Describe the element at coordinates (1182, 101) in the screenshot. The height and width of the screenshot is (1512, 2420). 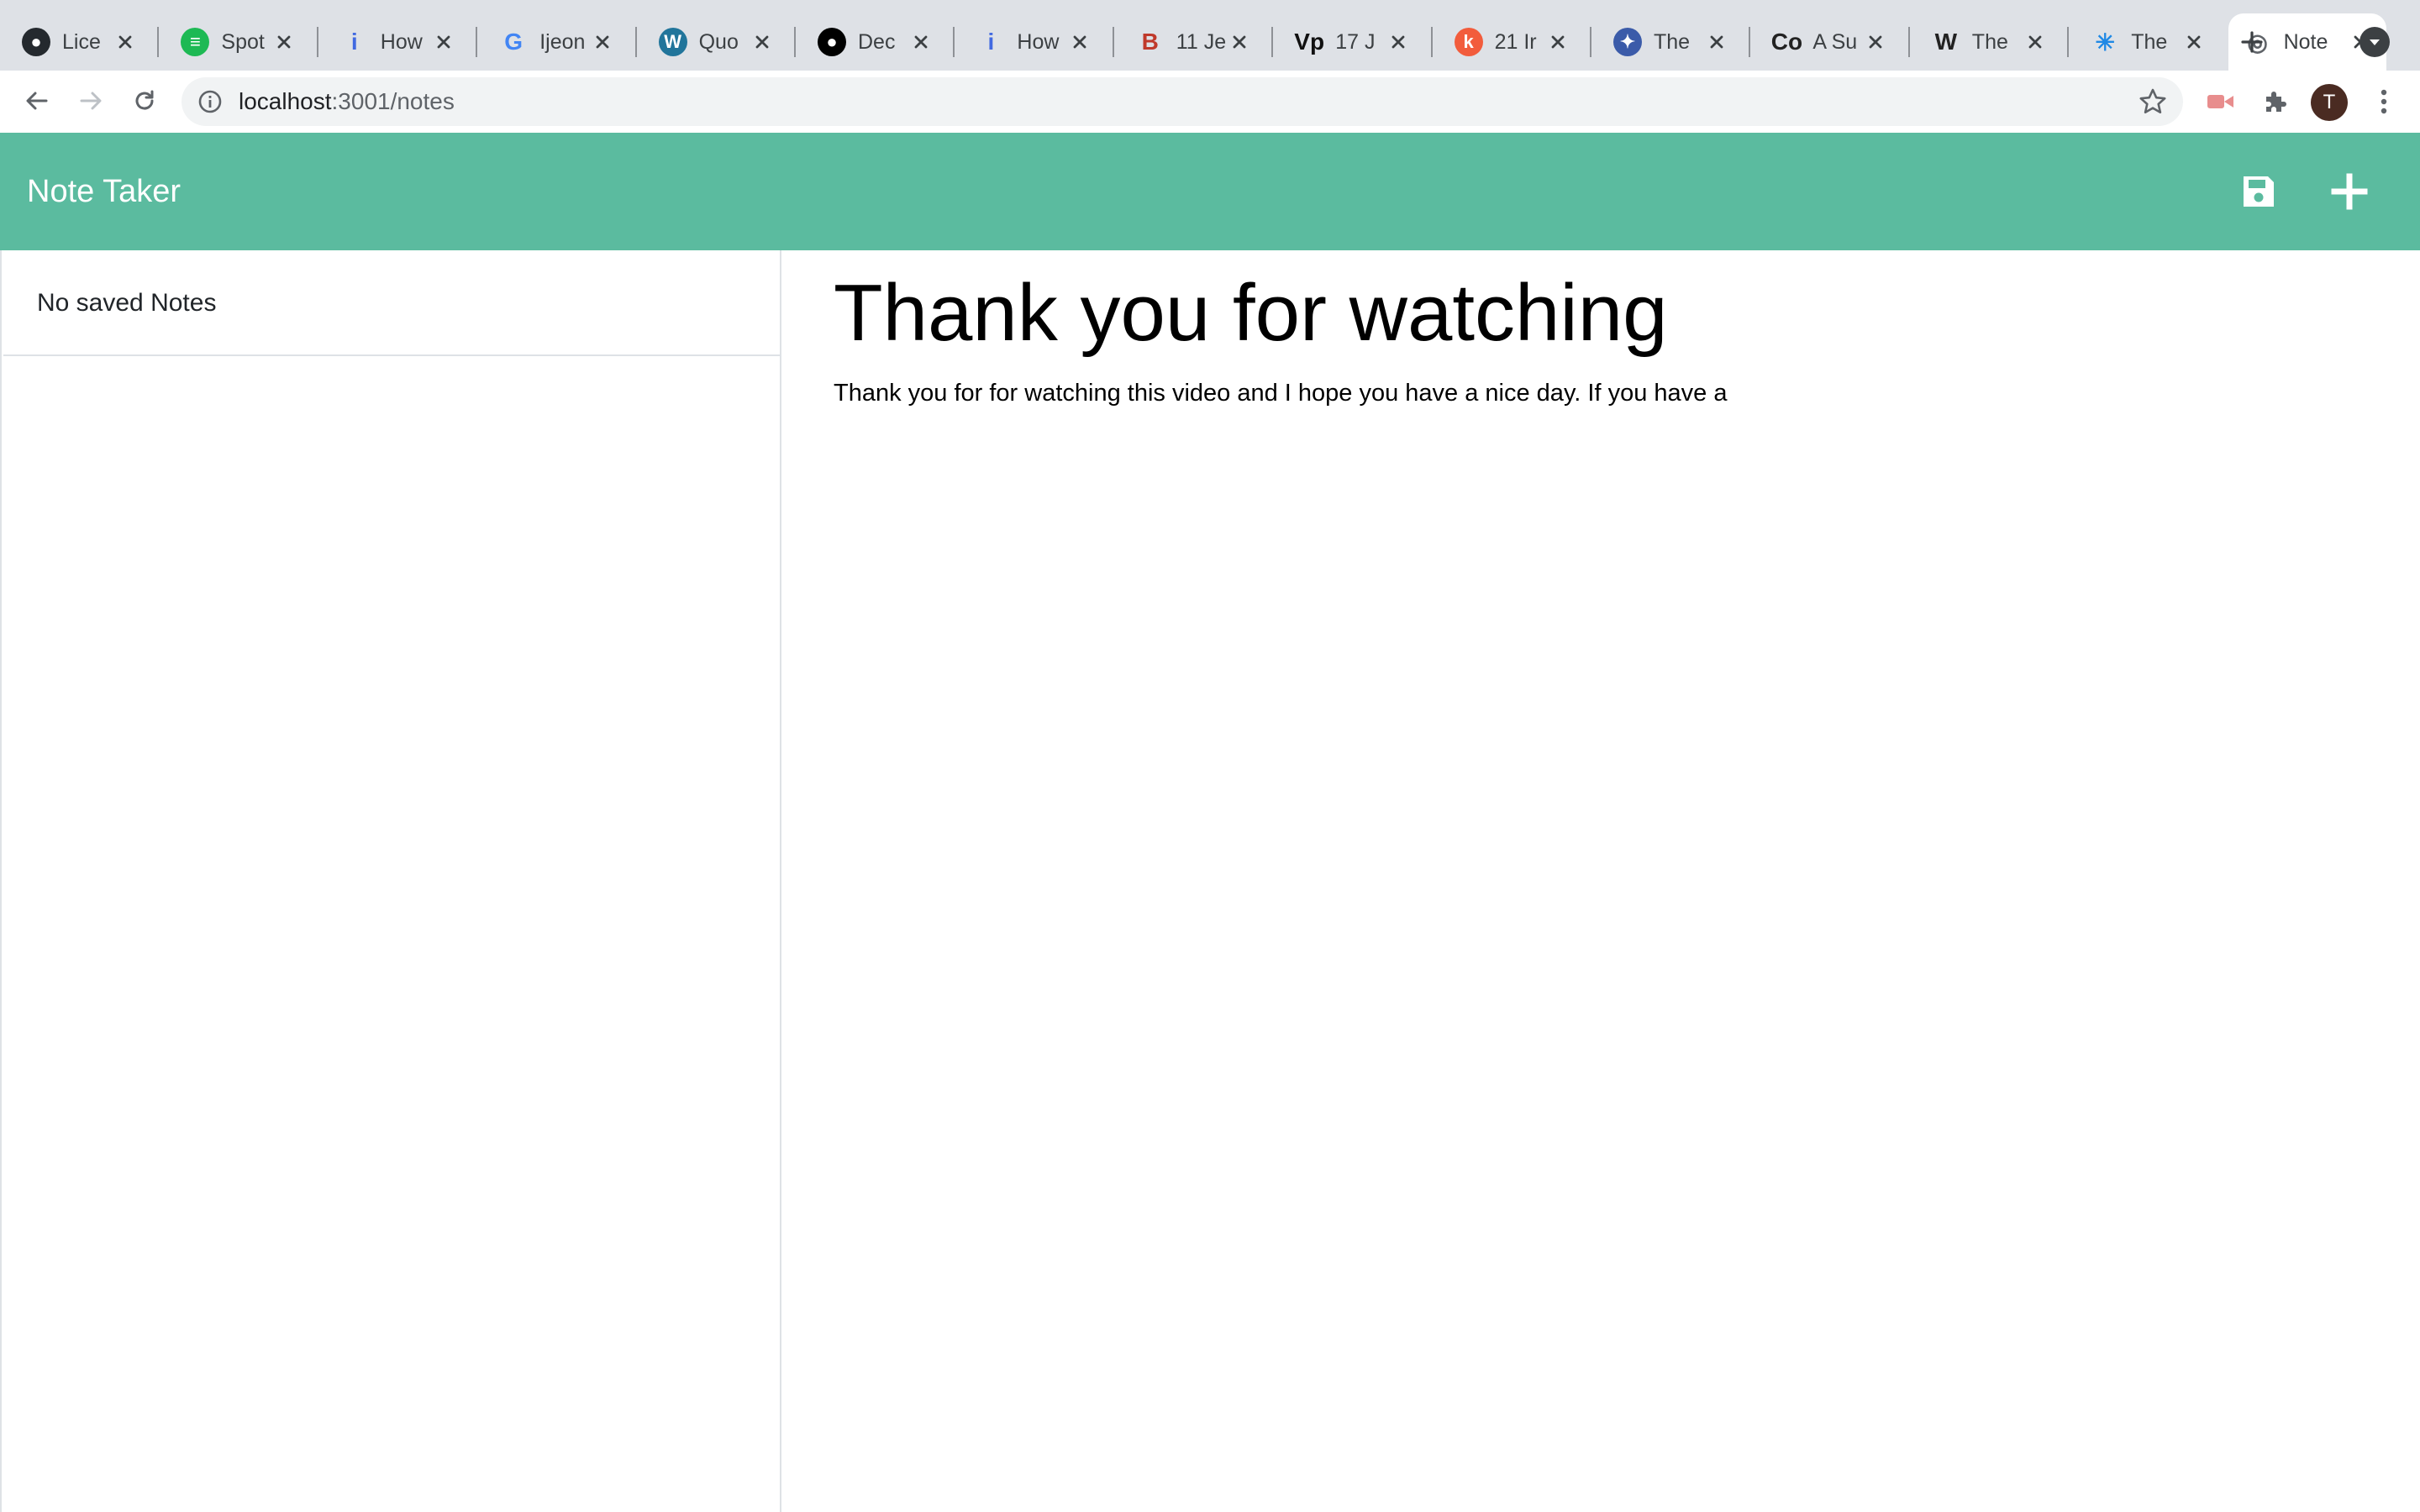
I see `address-bar: localhost:3001/notes` at that location.